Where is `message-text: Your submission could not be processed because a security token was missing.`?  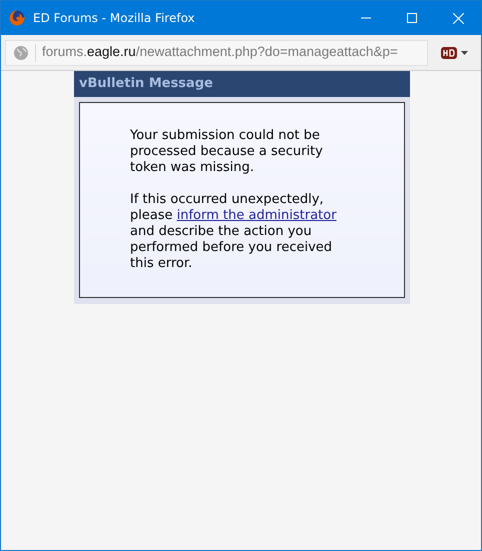
message-text: Your submission could not be processed because a security token was missing. is located at coordinates (227, 152).